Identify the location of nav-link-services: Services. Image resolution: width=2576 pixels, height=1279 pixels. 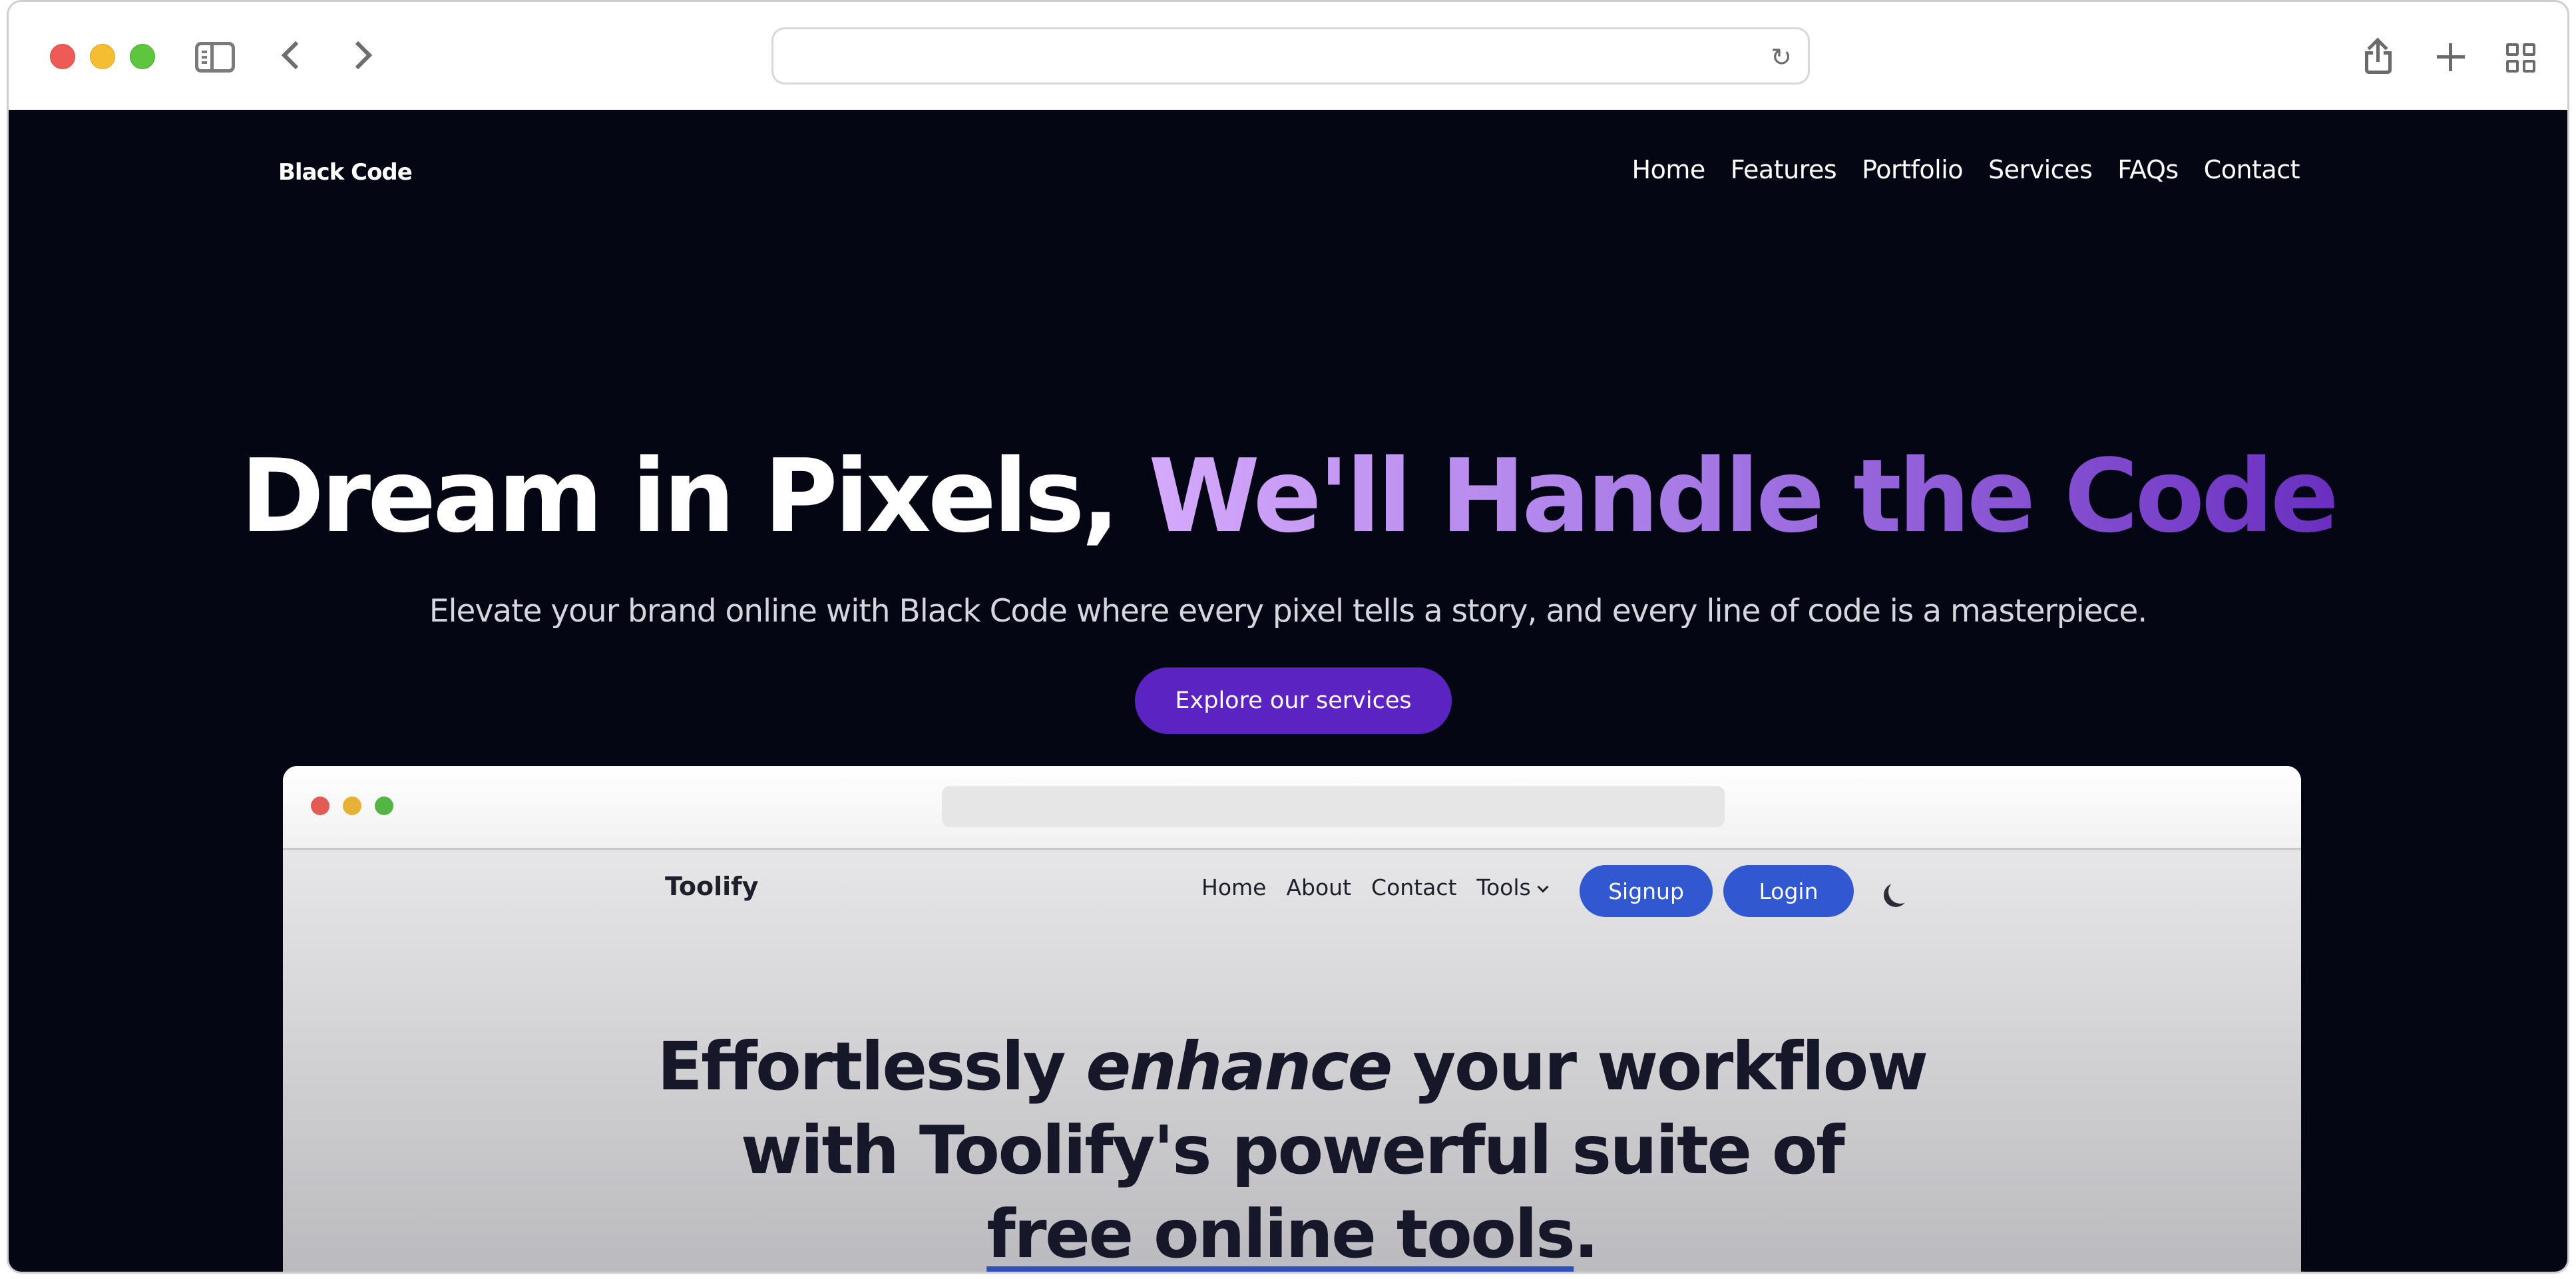
(2040, 169).